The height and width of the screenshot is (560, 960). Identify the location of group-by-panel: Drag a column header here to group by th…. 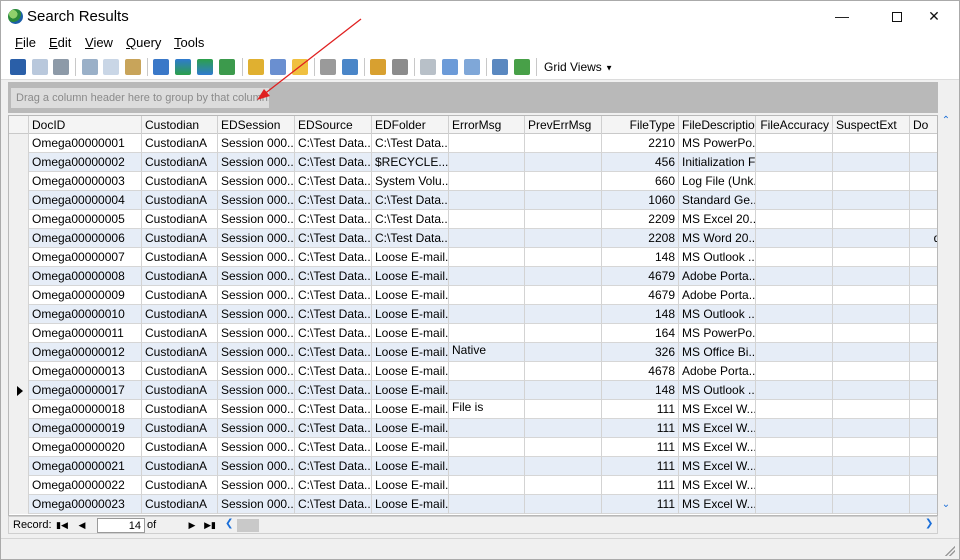
(473, 97).